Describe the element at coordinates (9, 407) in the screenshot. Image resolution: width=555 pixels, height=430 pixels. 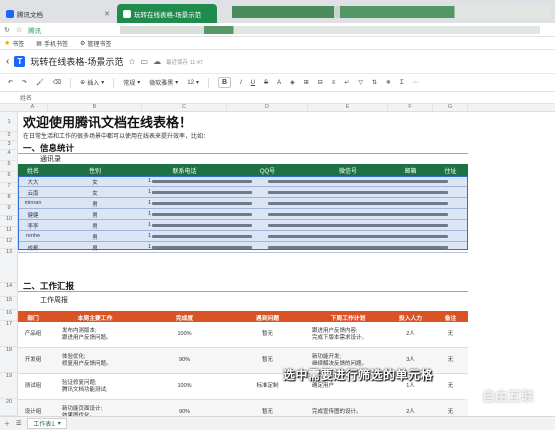
I see `row-header: 20` at that location.